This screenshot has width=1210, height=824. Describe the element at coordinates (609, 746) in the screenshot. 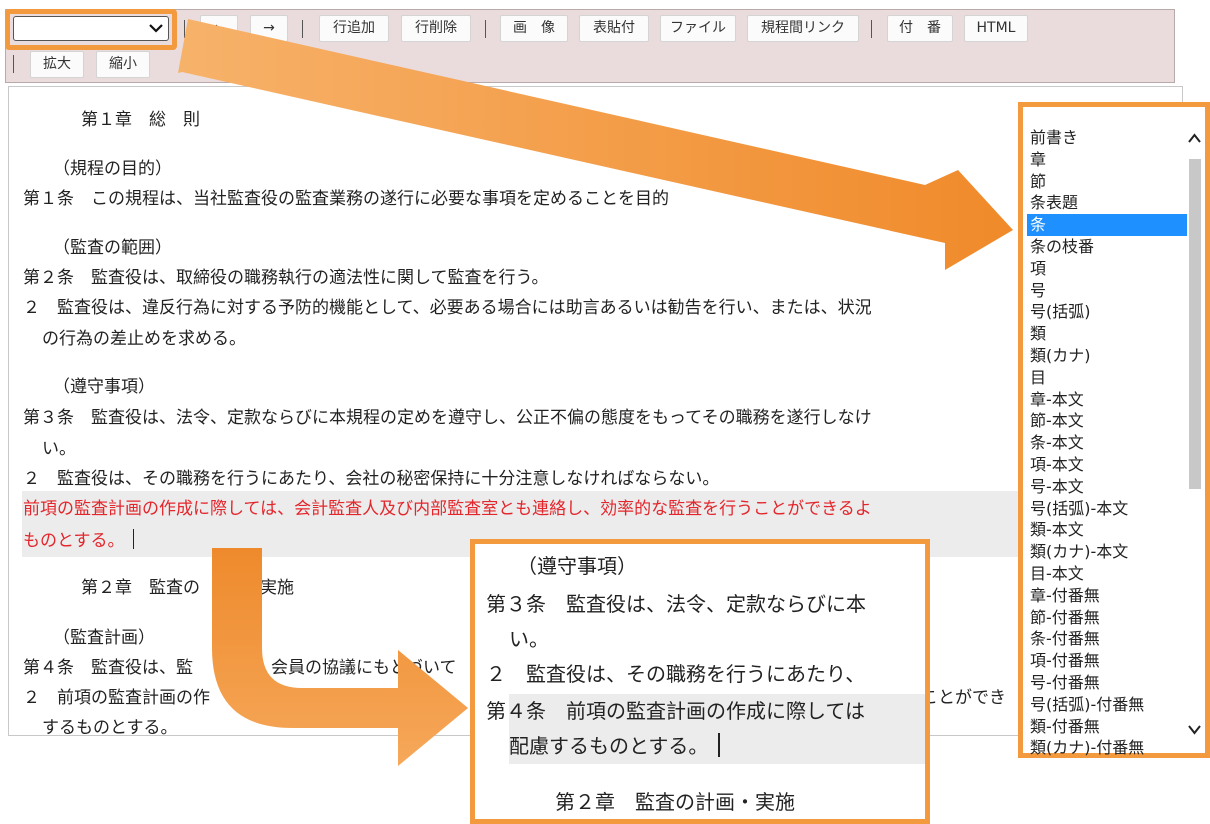

I see `zoom-red-text-end: 配慮するものとする。` at that location.